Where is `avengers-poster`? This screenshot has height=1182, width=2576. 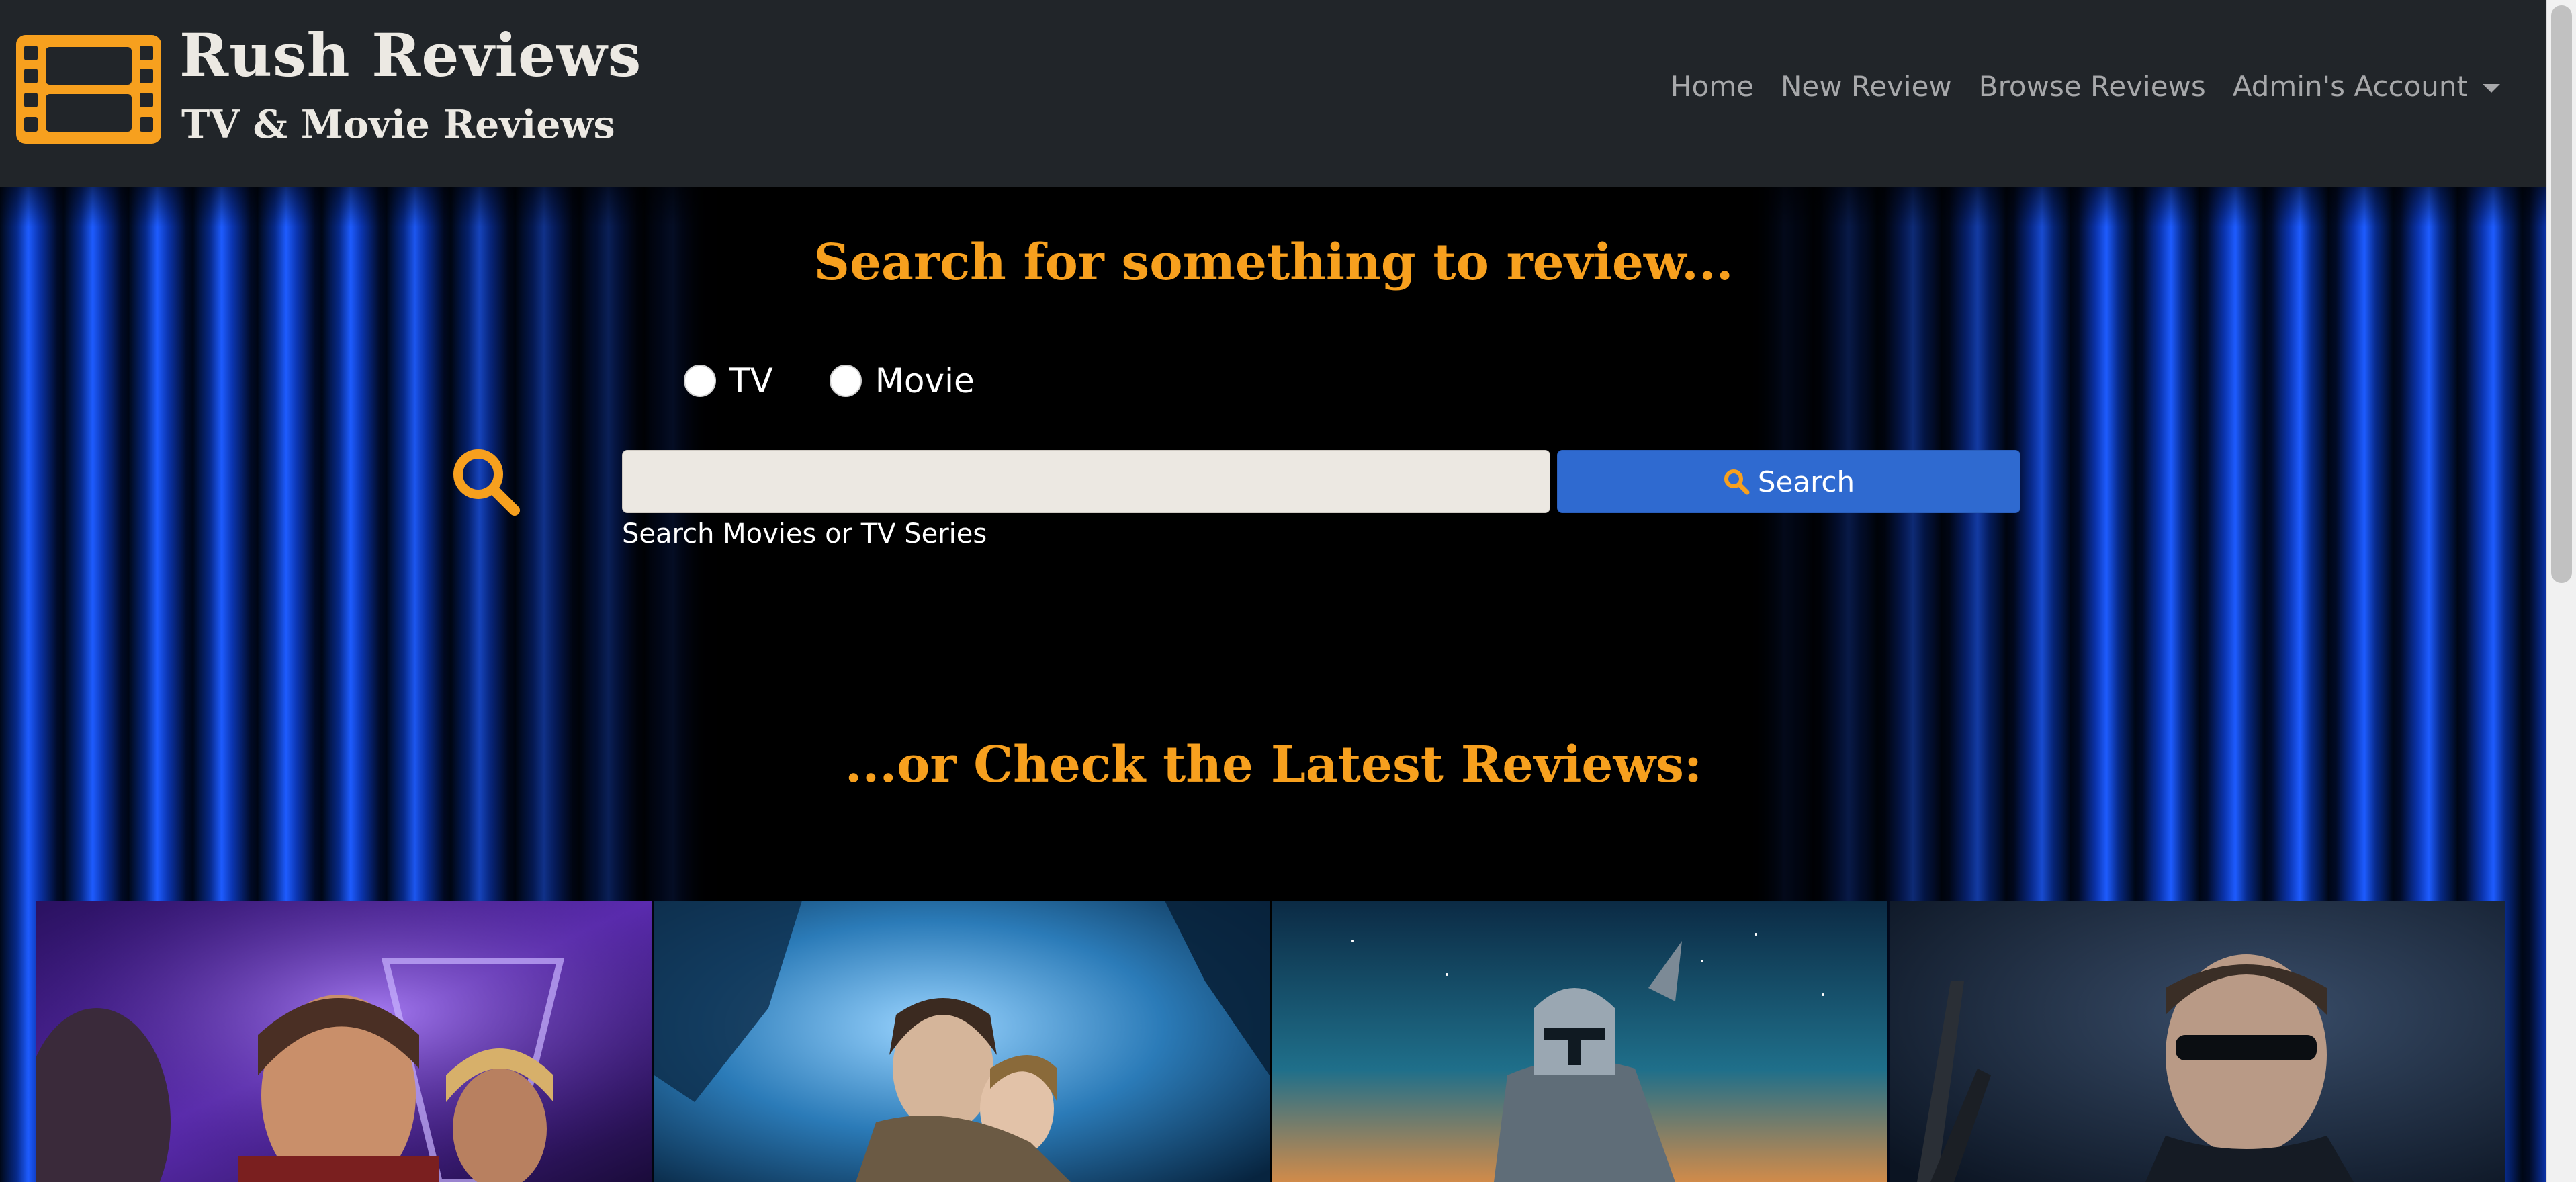
avengers-poster is located at coordinates (344, 1041).